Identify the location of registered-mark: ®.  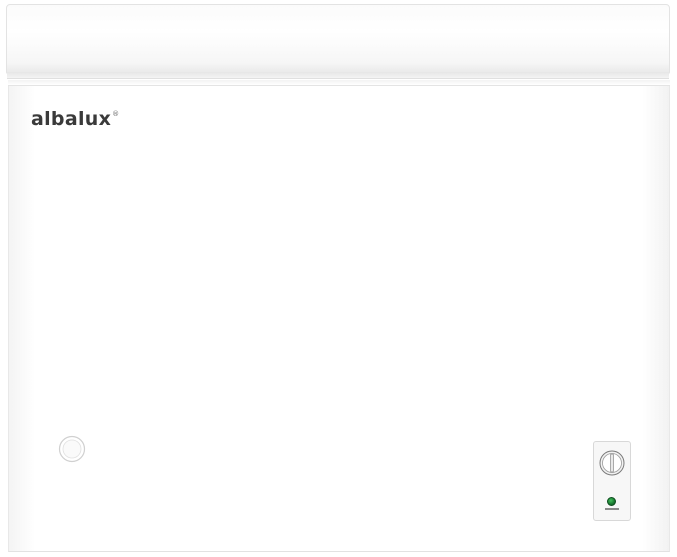
(116, 114).